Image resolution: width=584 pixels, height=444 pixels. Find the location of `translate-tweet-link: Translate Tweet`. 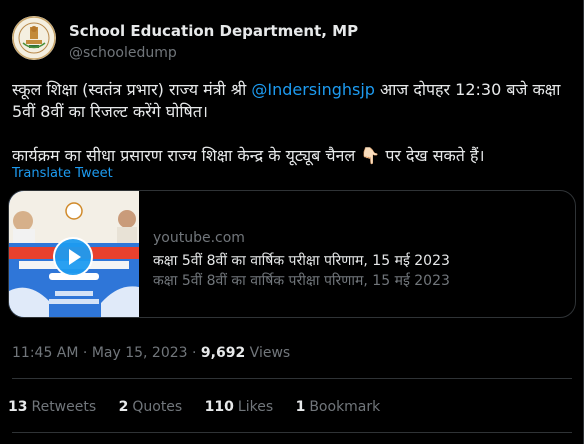

translate-tweet-link: Translate Tweet is located at coordinates (62, 174).